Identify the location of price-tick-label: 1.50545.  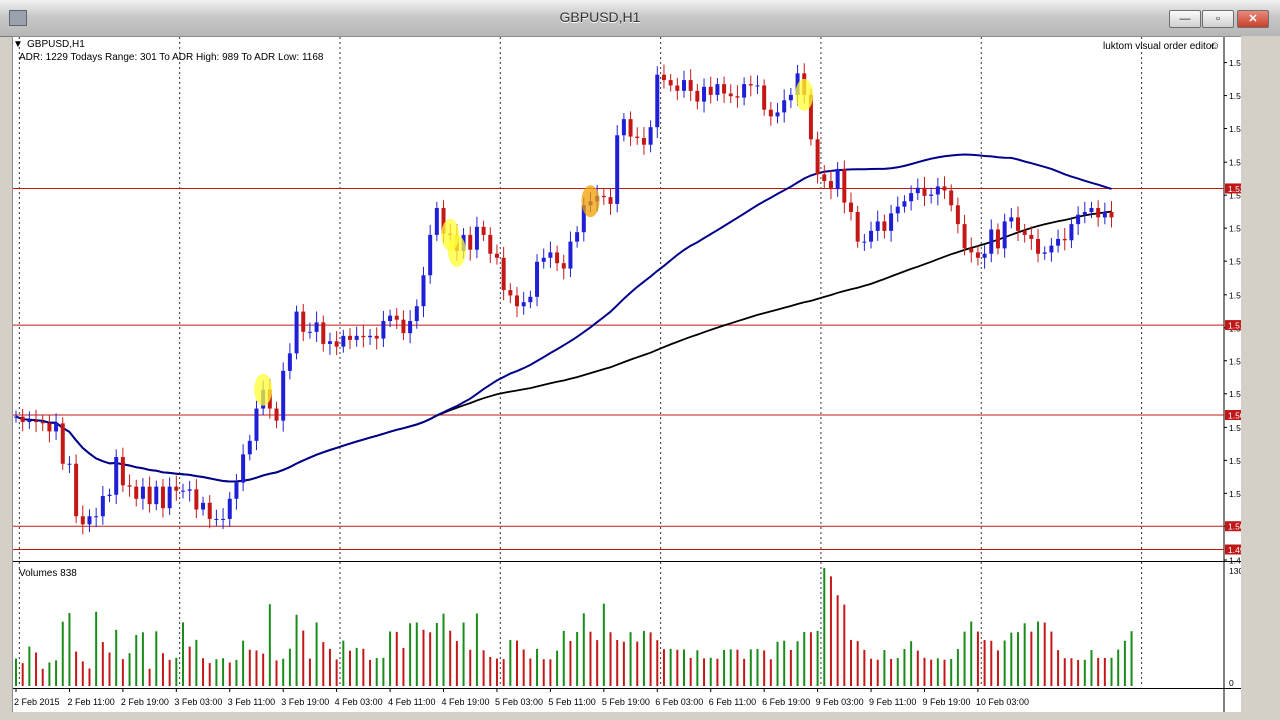
(1235, 461).